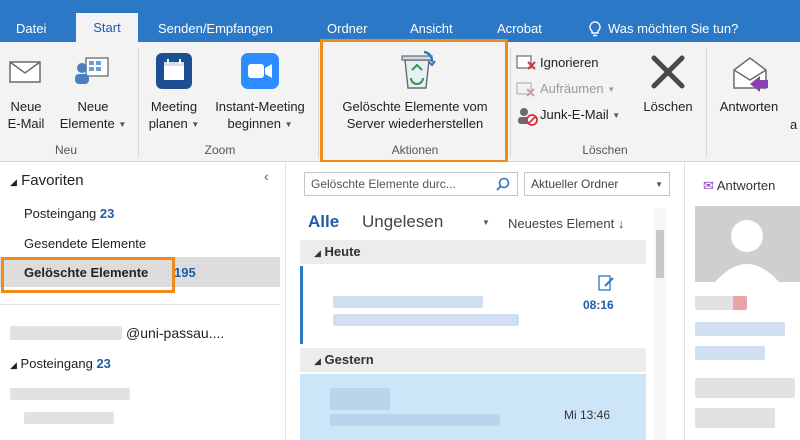 The height and width of the screenshot is (440, 800). Describe the element at coordinates (215, 31) in the screenshot. I see `tab-senden-empfangen: Senden/Empfangen` at that location.